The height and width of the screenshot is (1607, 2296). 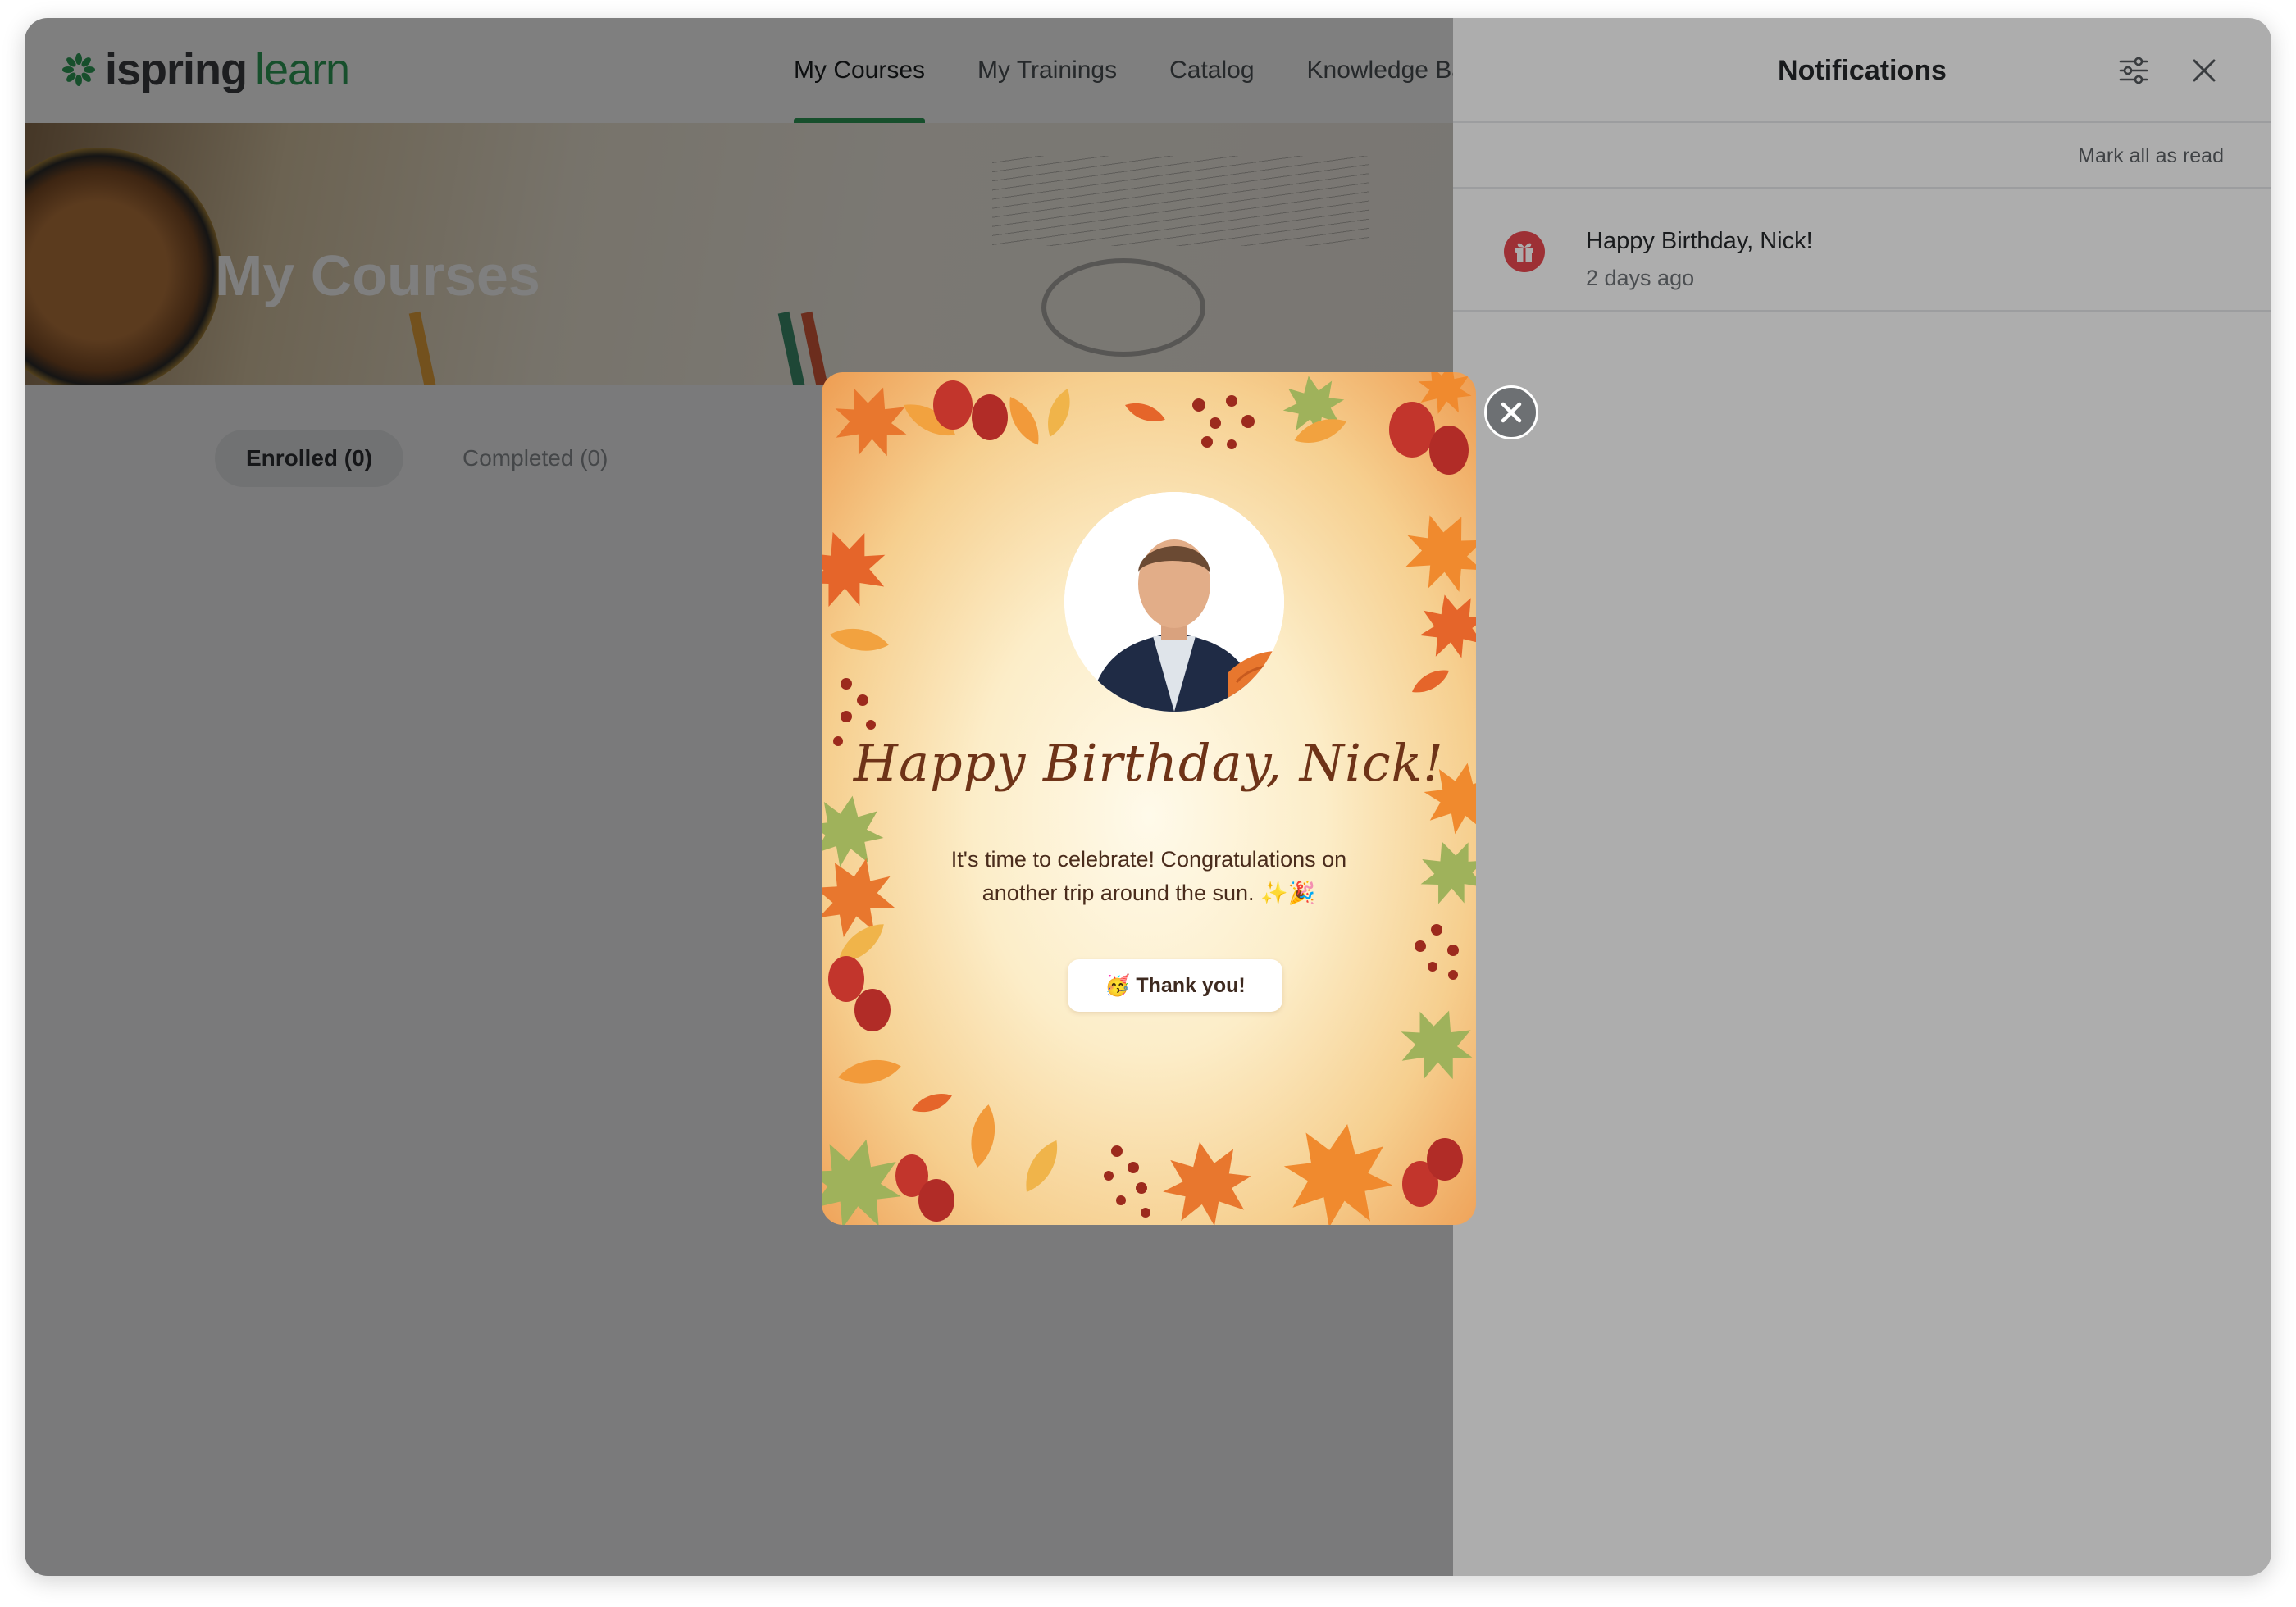 I want to click on close-icon, so click(x=1511, y=412).